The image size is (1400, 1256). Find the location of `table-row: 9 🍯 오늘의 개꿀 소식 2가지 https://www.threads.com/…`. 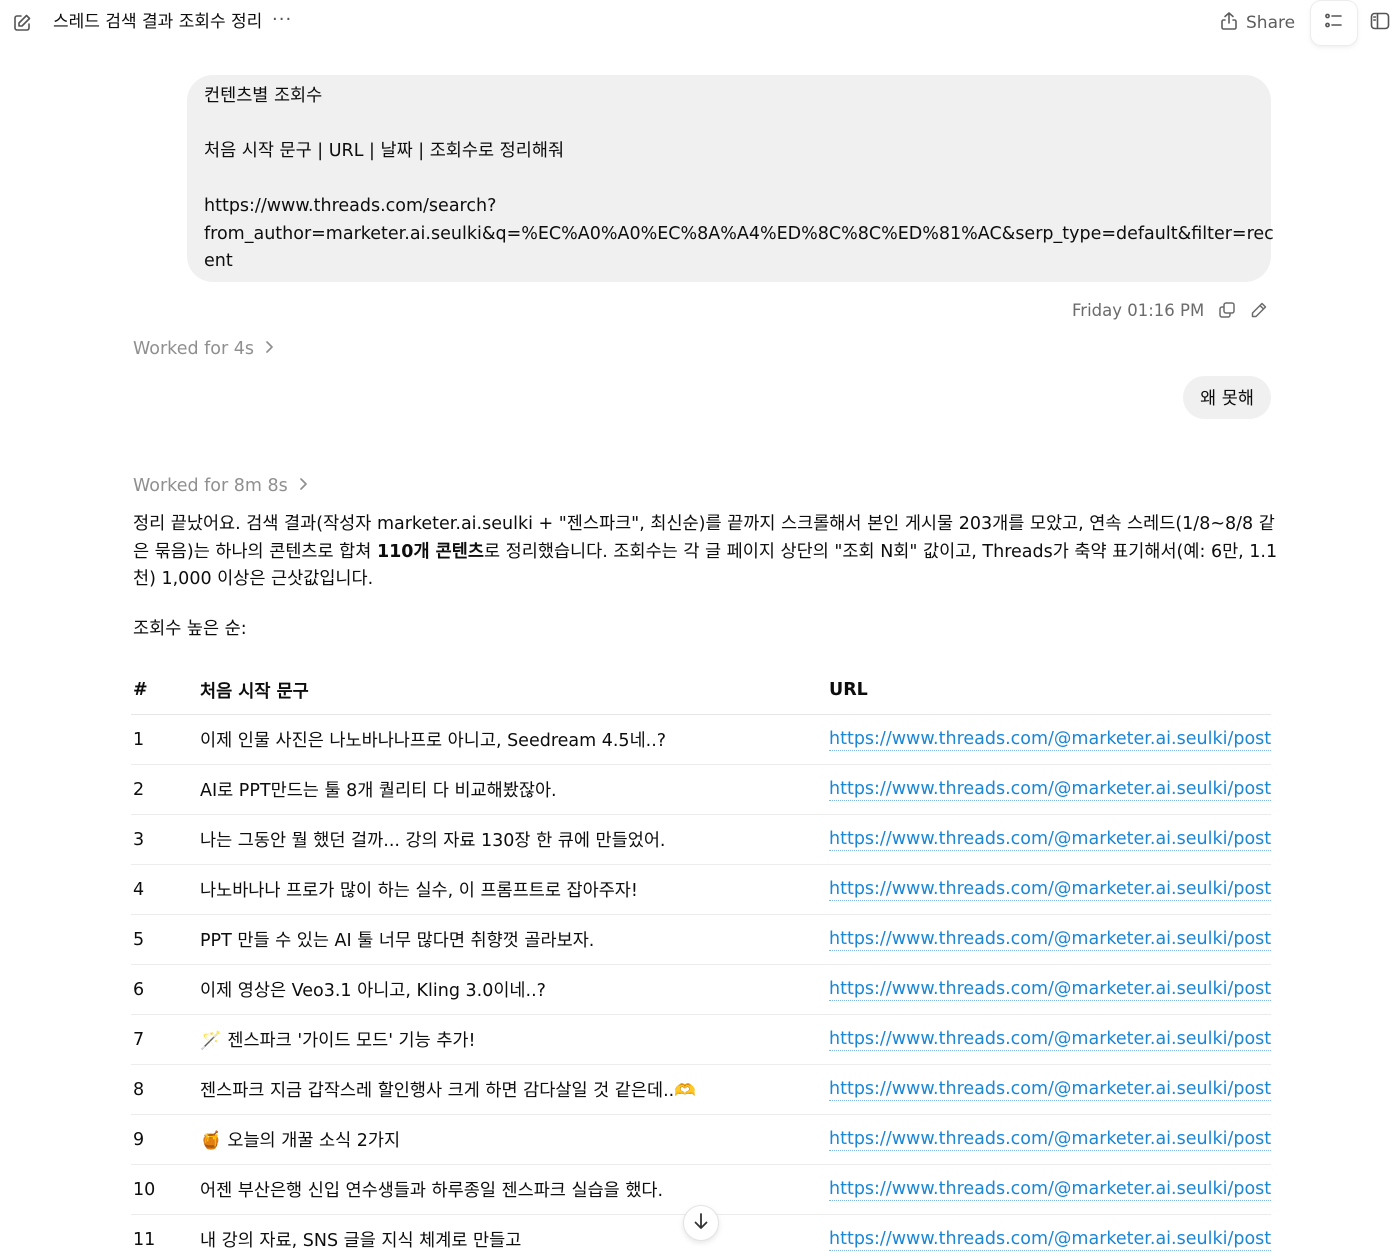

table-row: 9 🍯 오늘의 개꿀 소식 2가지 https://www.threads.com/… is located at coordinates (701, 1140).